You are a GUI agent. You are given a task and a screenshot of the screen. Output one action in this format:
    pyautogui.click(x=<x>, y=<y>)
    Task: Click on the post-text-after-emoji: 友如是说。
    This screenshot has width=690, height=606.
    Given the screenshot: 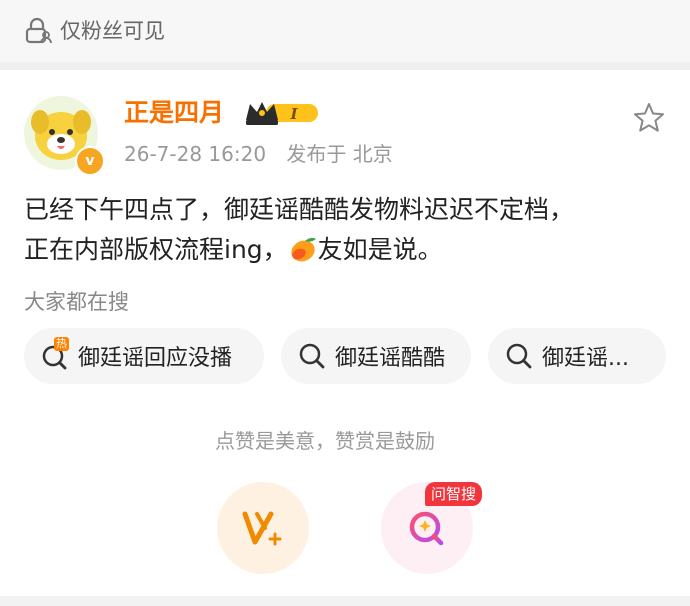 What is the action you would take?
    pyautogui.click(x=380, y=249)
    